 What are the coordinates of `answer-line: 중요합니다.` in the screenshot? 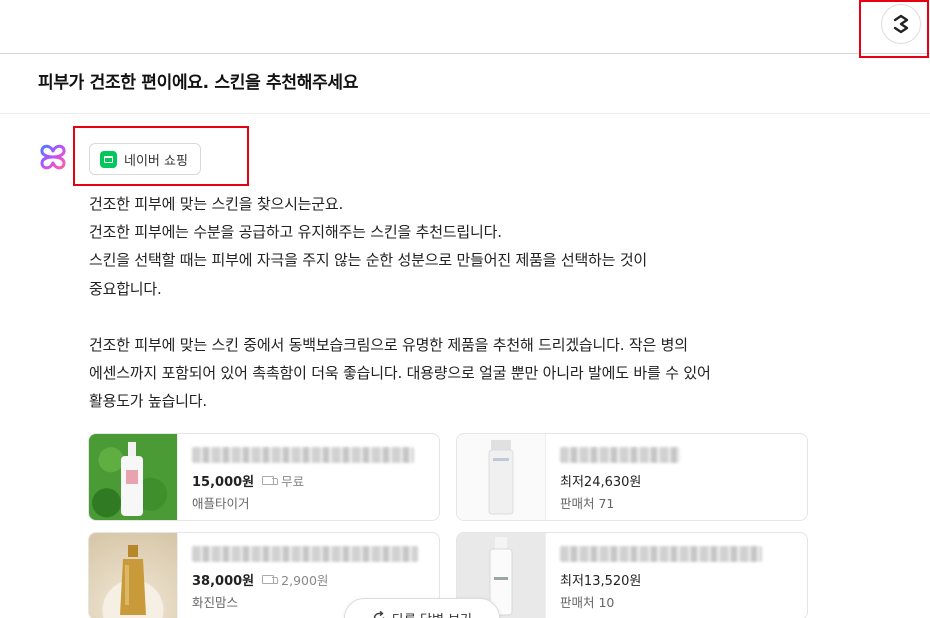 It's located at (125, 288).